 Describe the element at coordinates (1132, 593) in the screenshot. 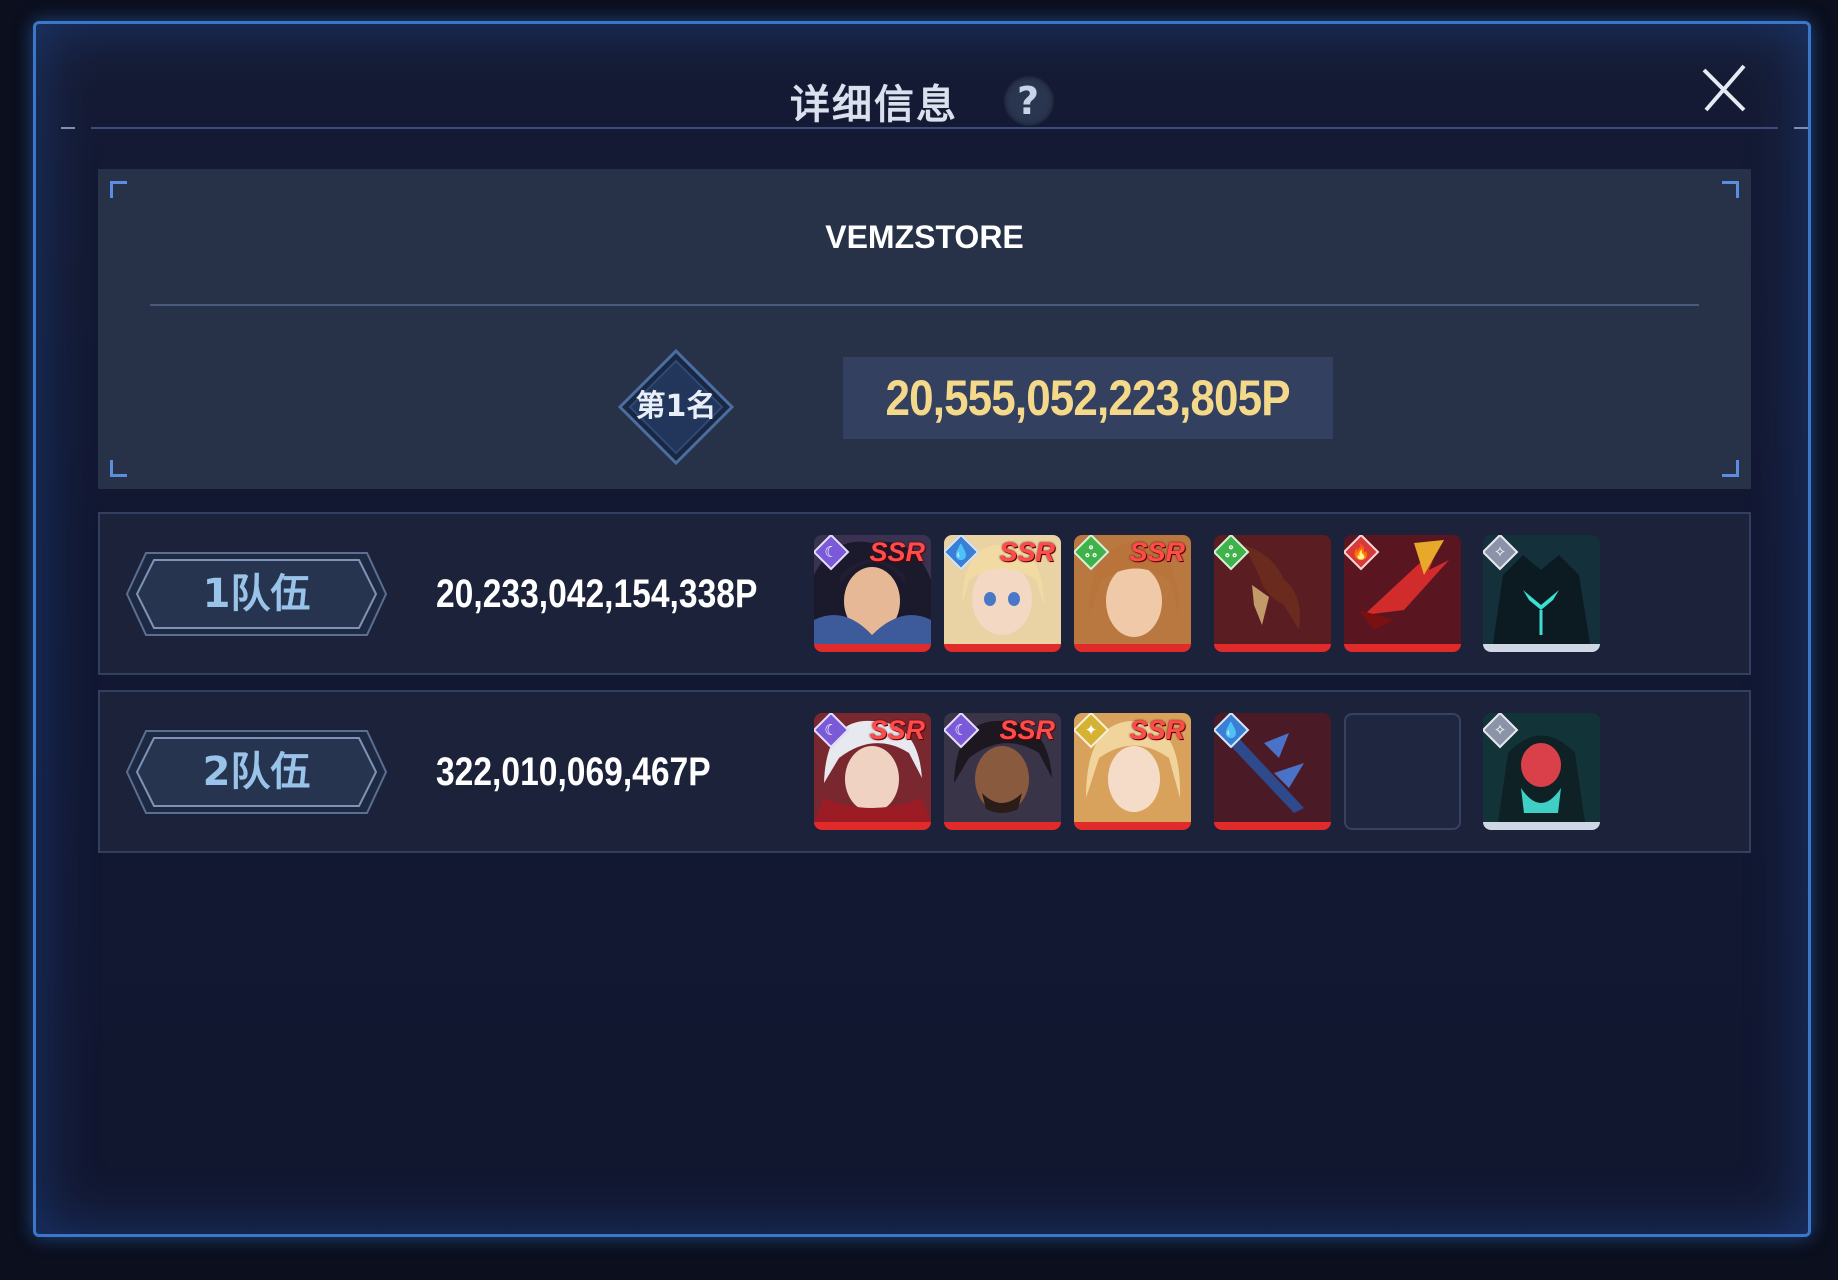

I see `character-card: ஃ SSR` at that location.